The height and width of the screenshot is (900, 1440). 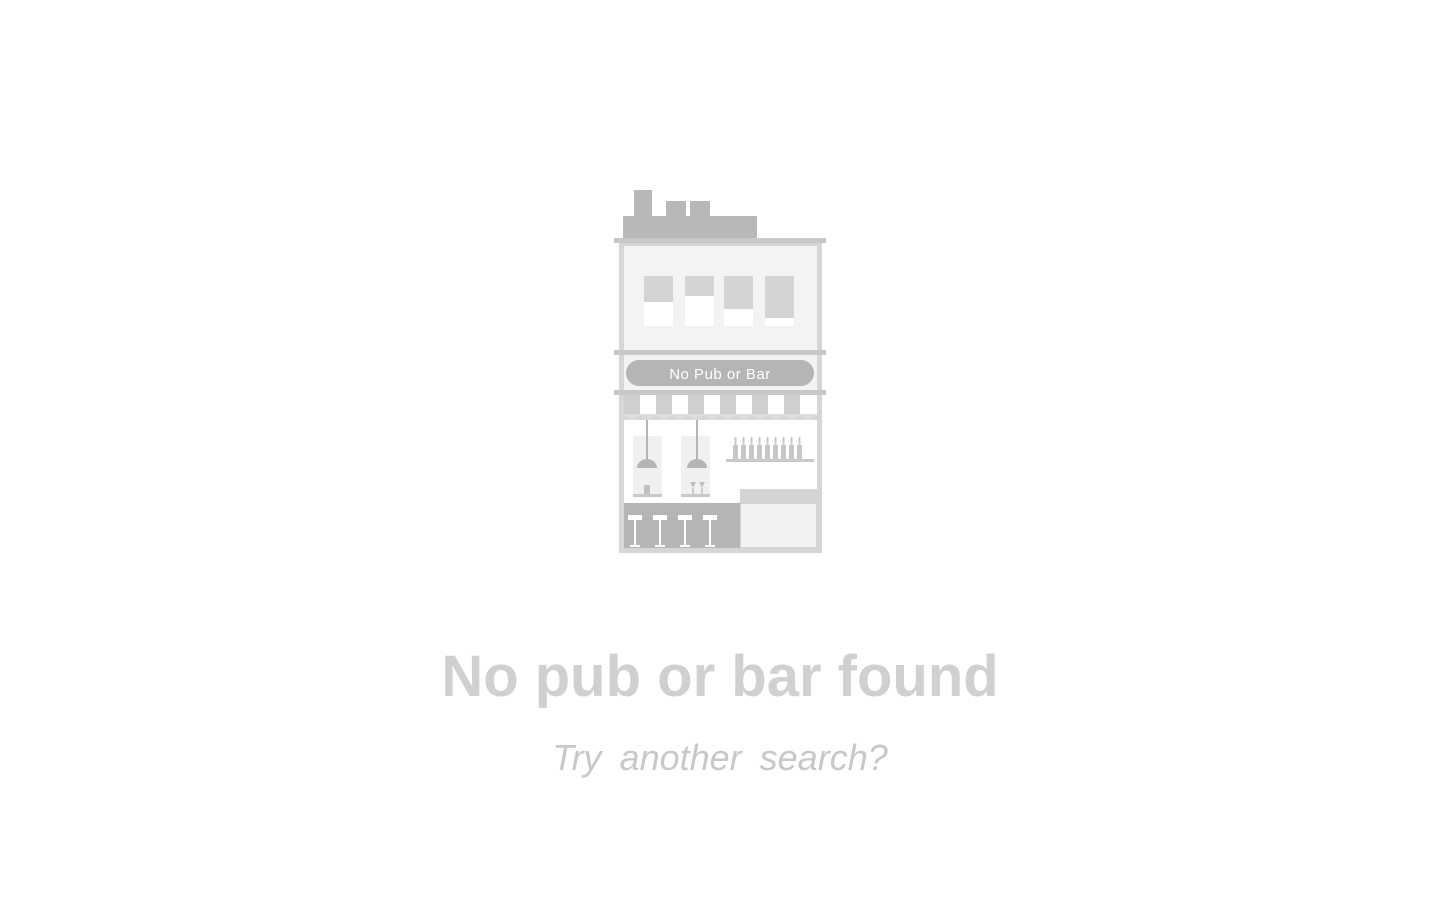 I want to click on floor-ledge-upper, so click(x=720, y=352).